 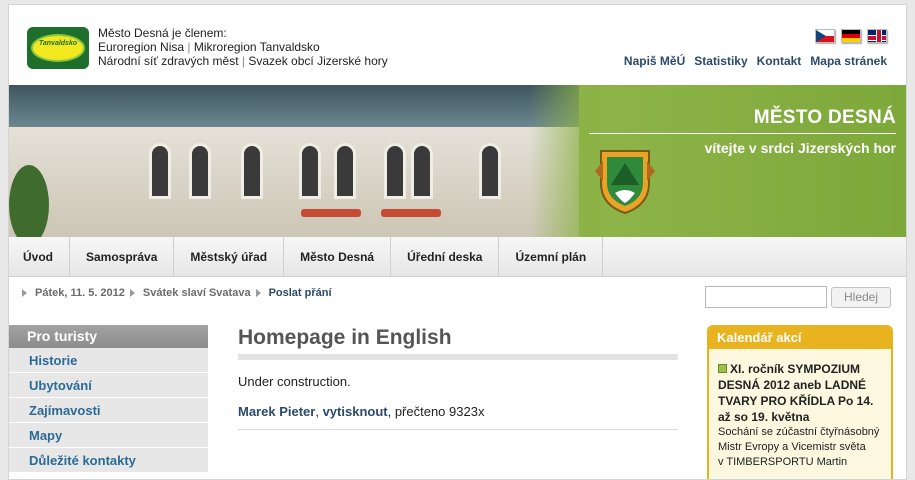 I want to click on search-input, so click(x=766, y=297).